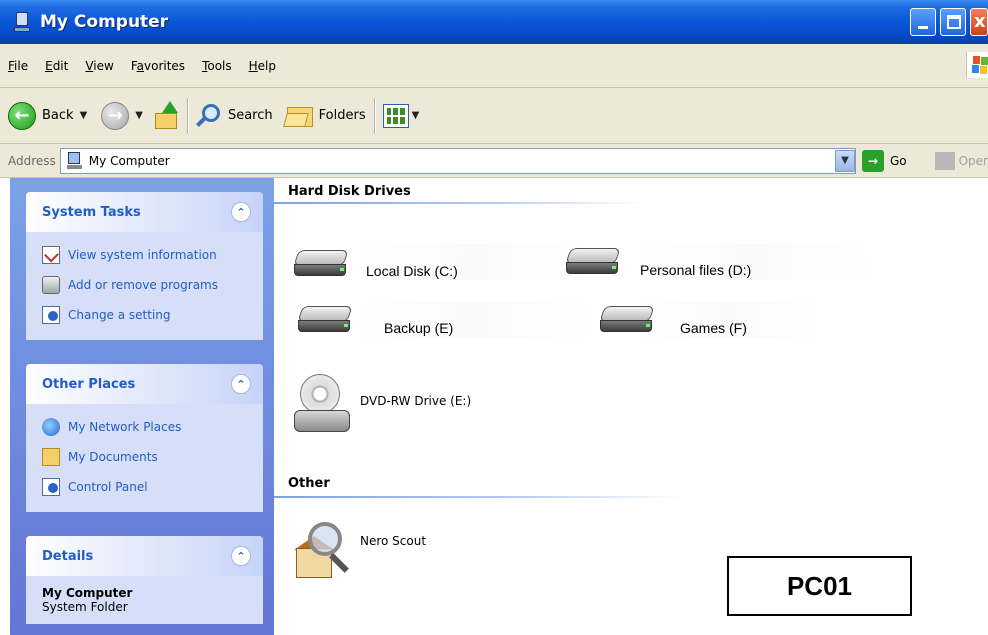 This screenshot has height=635, width=988. Describe the element at coordinates (51, 255) in the screenshot. I see `system-info-icon` at that location.